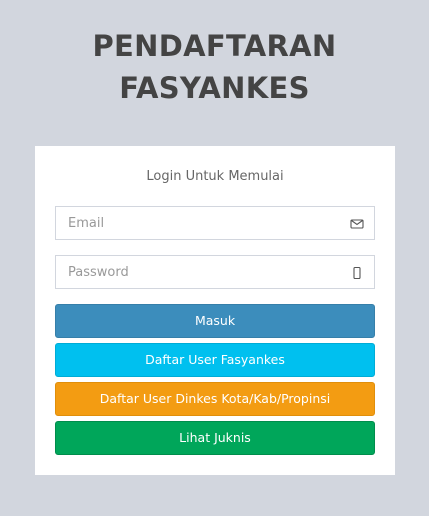 Image resolution: width=429 pixels, height=516 pixels. I want to click on email-input, so click(201, 223).